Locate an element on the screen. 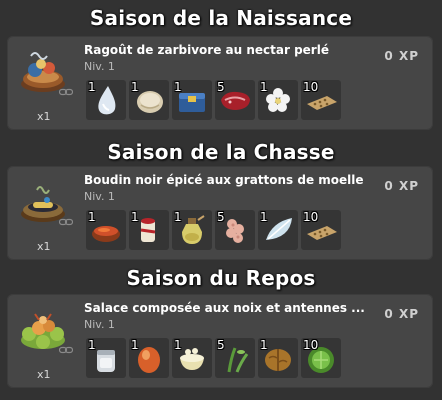 Image resolution: width=442 pixels, height=400 pixels. season-title: Saison de la Naissance is located at coordinates (221, 18).